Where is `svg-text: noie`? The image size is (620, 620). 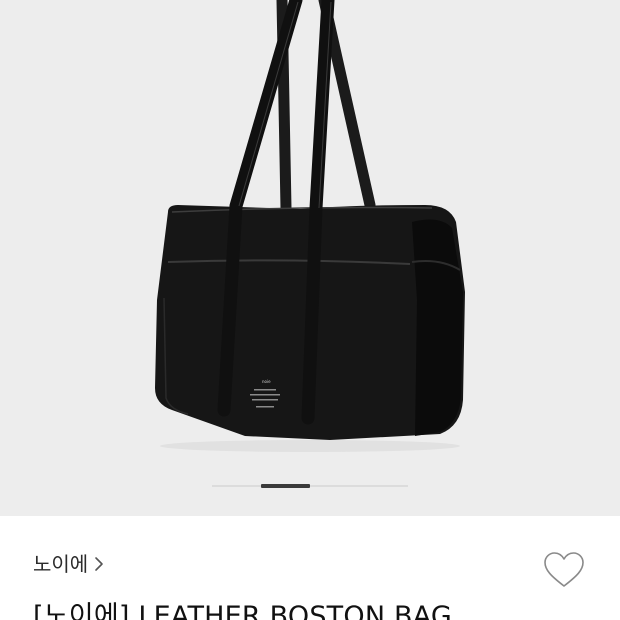
svg-text: noie is located at coordinates (266, 381).